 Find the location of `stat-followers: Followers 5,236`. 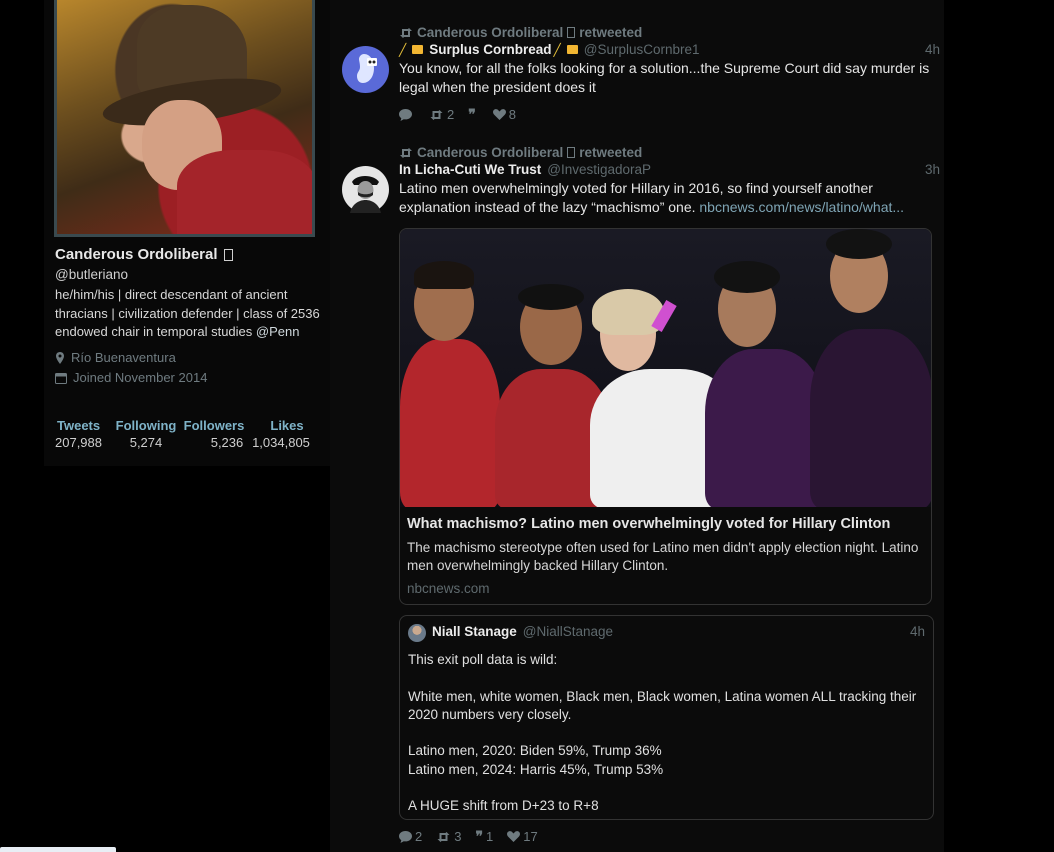

stat-followers: Followers 5,236 is located at coordinates (214, 434).